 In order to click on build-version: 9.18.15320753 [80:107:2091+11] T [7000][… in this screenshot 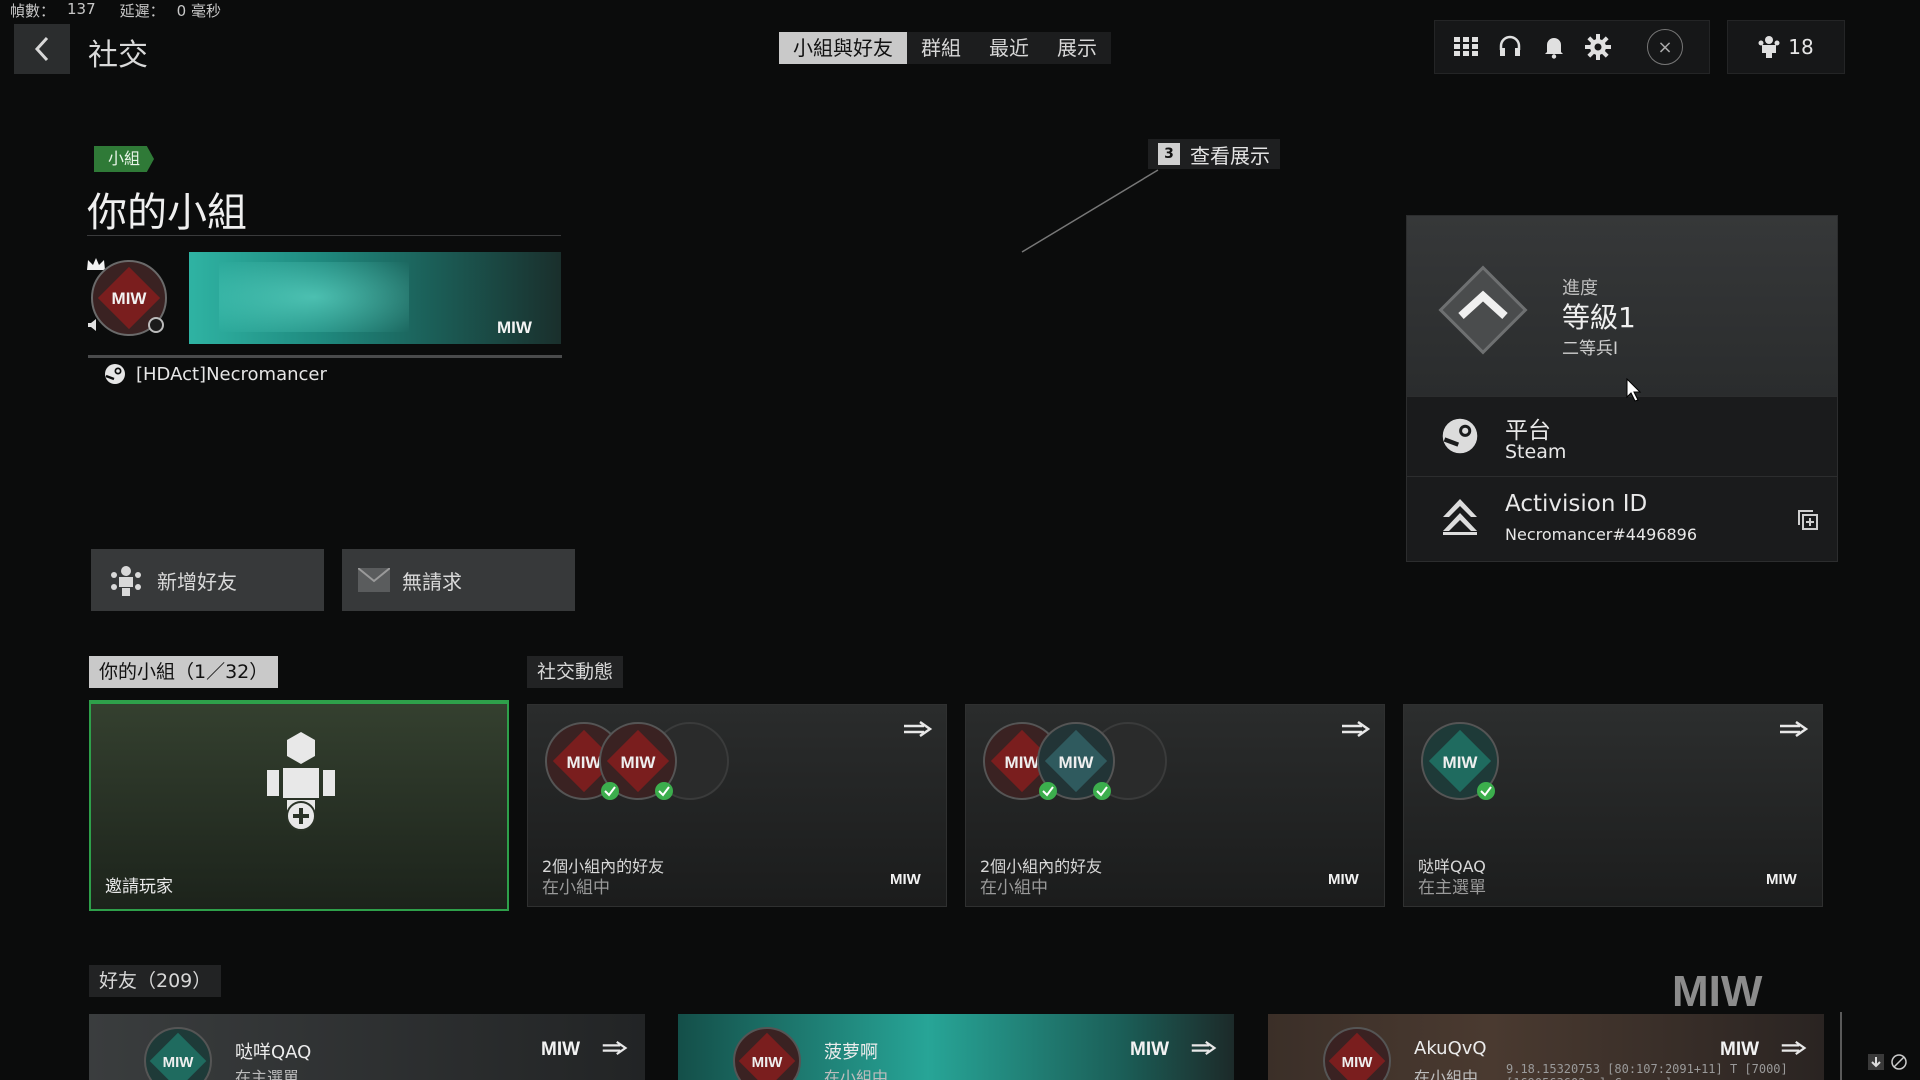, I will do `click(1647, 1071)`.